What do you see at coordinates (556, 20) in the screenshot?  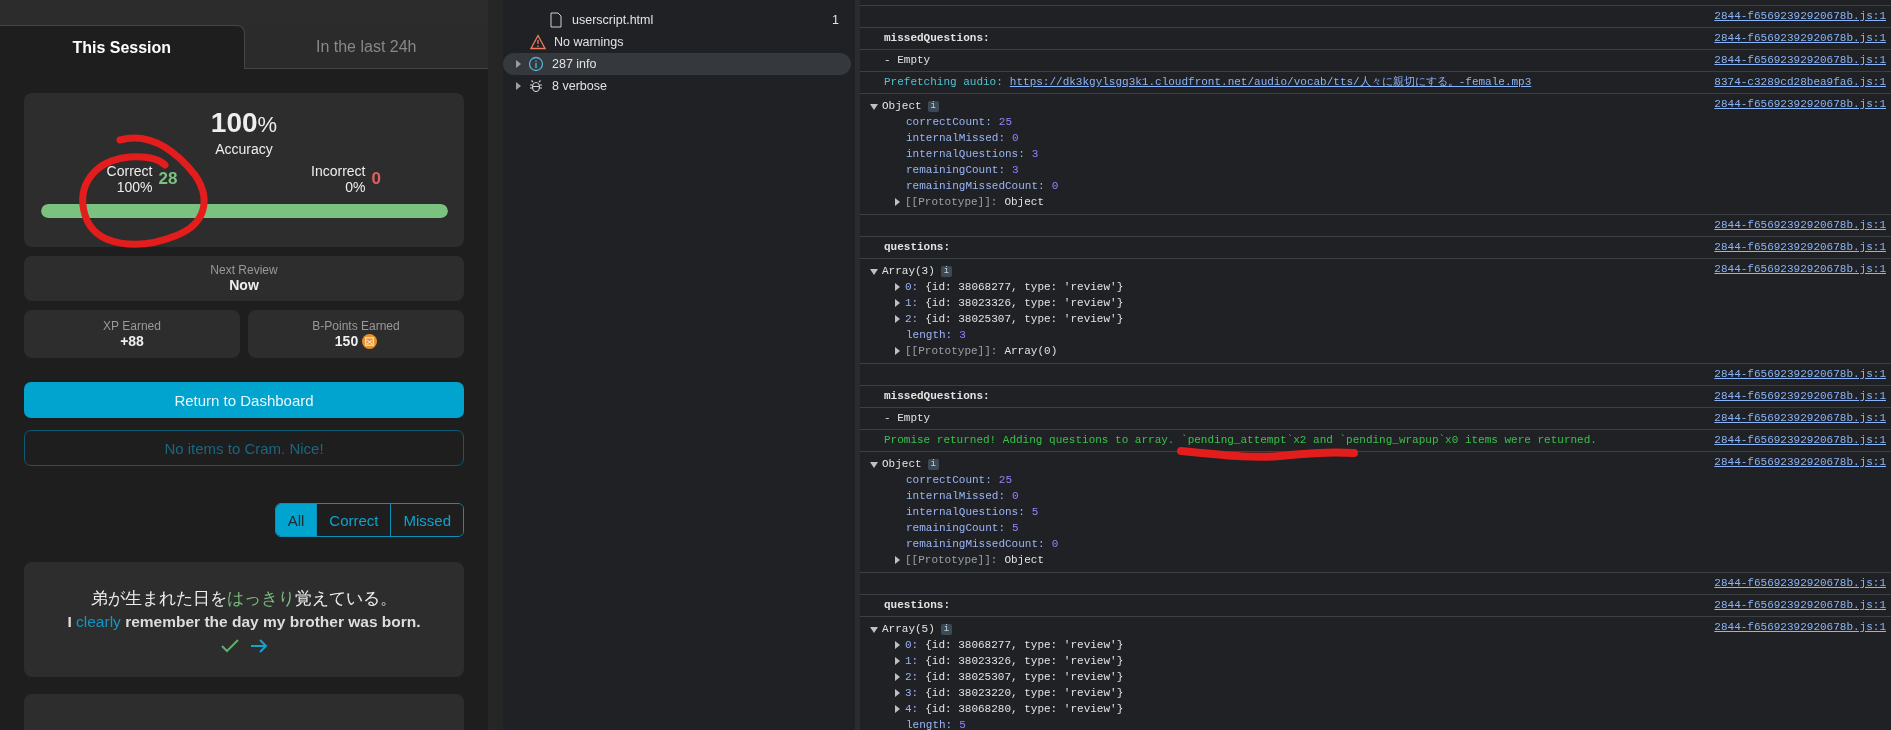 I see `file-icon` at bounding box center [556, 20].